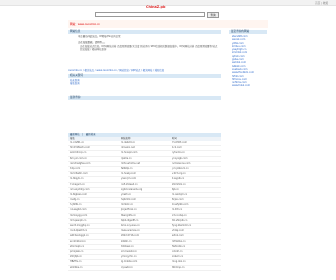 This screenshot has height=280, width=336. What do you see at coordinates (195, 262) in the screenshot?
I see `table-cell: mng.nbx.cn` at bounding box center [195, 262].